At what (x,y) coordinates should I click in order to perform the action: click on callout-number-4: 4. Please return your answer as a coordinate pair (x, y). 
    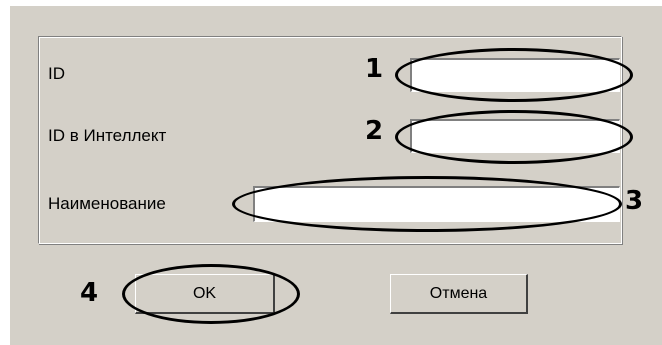
    Looking at the image, I should click on (89, 293).